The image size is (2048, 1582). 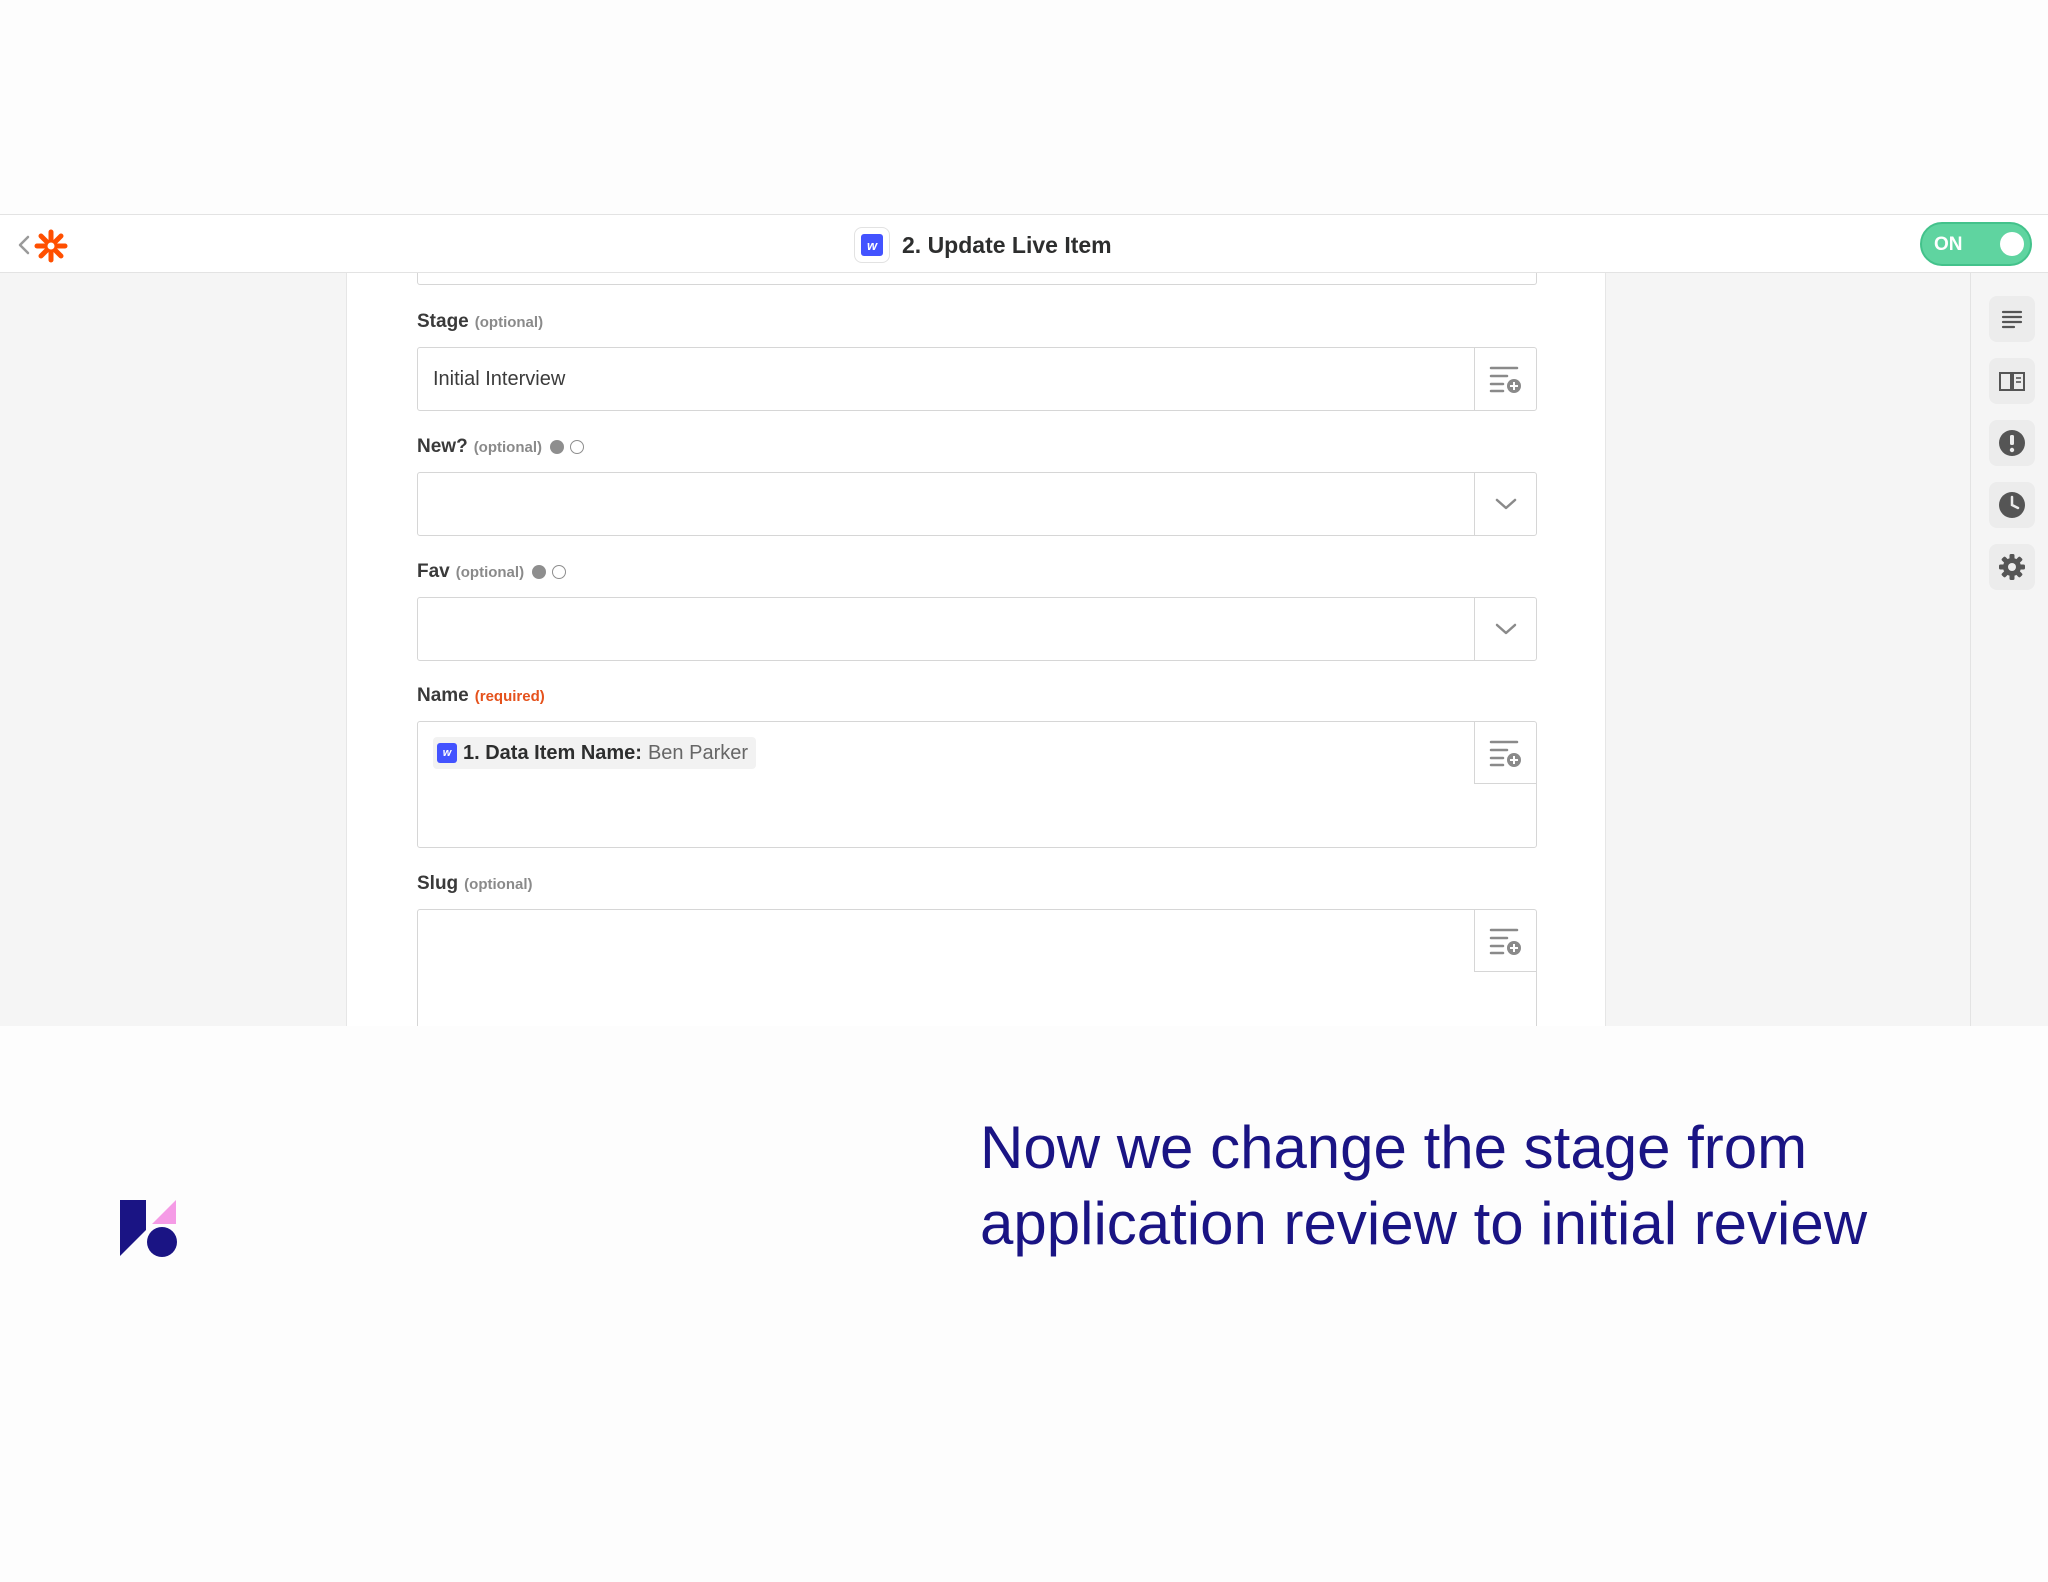 What do you see at coordinates (2009, 649) in the screenshot?
I see `right-tool-rail` at bounding box center [2009, 649].